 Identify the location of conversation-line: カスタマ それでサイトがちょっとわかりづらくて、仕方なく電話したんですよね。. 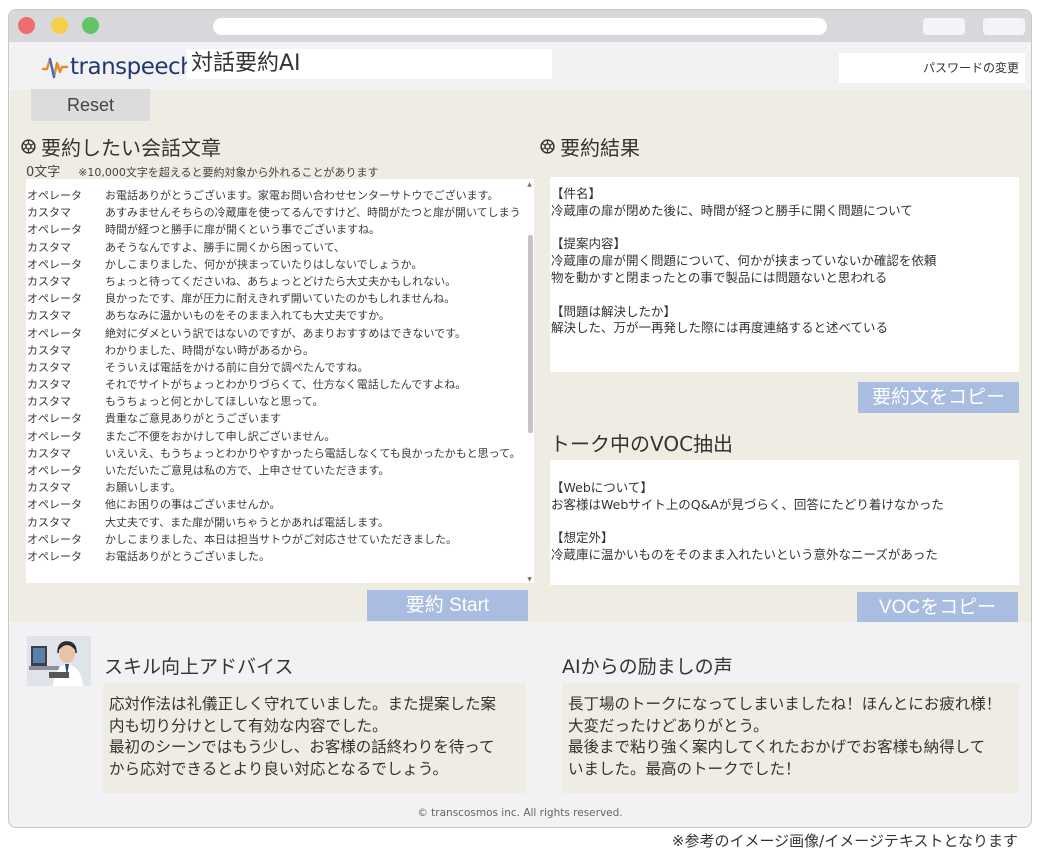
(273, 384).